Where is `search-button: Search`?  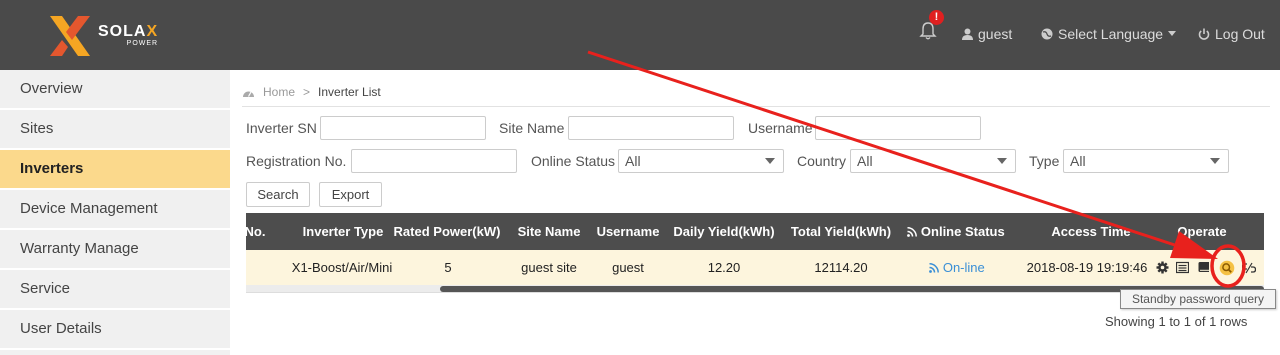 search-button: Search is located at coordinates (278, 194).